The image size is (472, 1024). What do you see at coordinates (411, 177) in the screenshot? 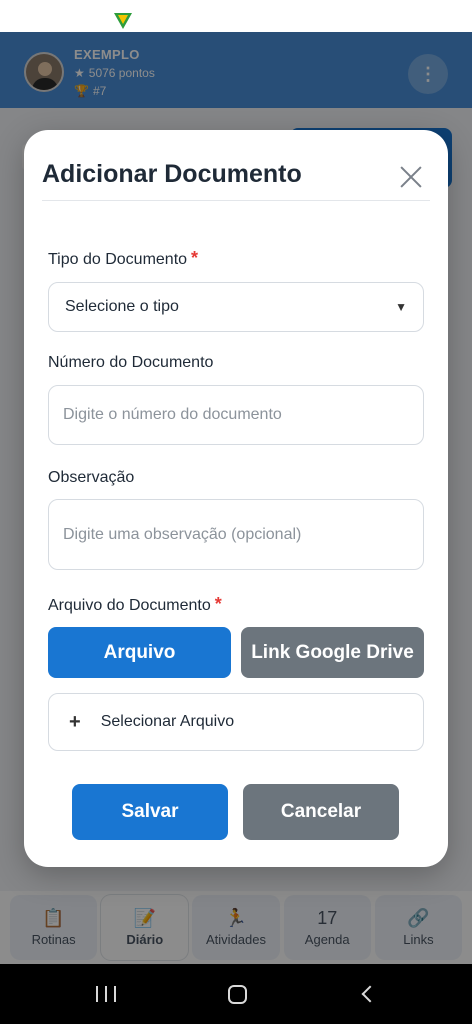
I see `close-icon` at bounding box center [411, 177].